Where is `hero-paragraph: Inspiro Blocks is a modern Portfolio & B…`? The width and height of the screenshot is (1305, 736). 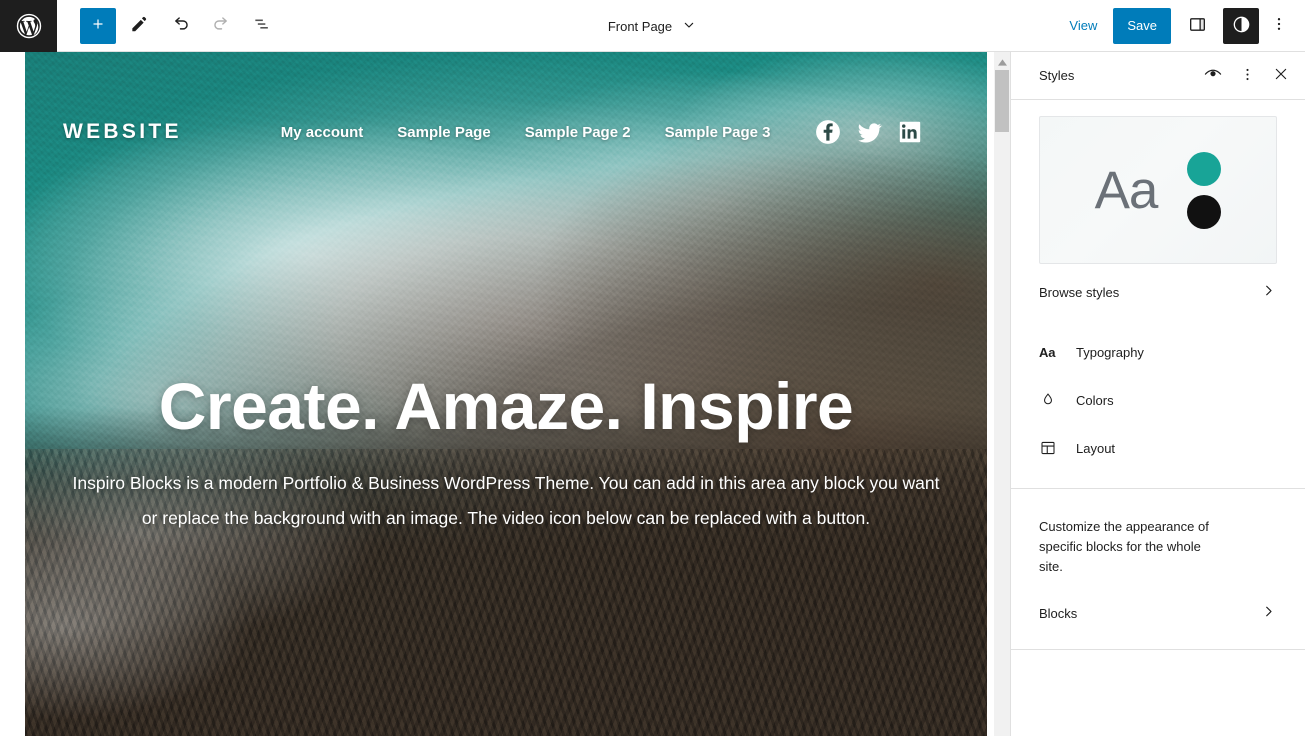 hero-paragraph: Inspiro Blocks is a modern Portfolio & B… is located at coordinates (506, 501).